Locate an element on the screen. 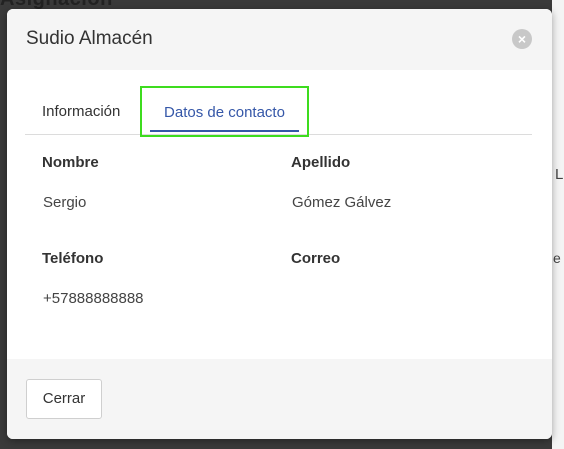 This screenshot has height=449, width=564. apellido-value: Gómez Gálvez is located at coordinates (342, 202).